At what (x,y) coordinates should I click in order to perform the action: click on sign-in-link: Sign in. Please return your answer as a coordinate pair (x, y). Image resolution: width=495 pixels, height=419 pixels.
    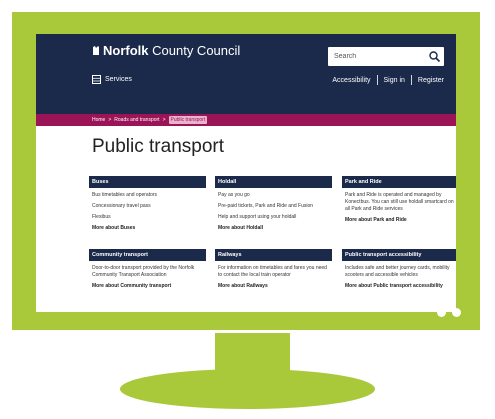
    Looking at the image, I should click on (394, 80).